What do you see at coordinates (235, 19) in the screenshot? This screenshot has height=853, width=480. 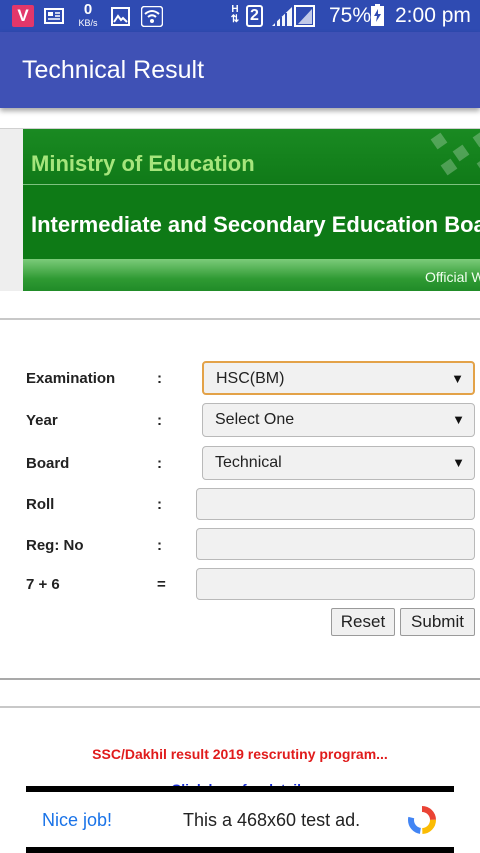 I see `data-arrows-icon: ⇅` at bounding box center [235, 19].